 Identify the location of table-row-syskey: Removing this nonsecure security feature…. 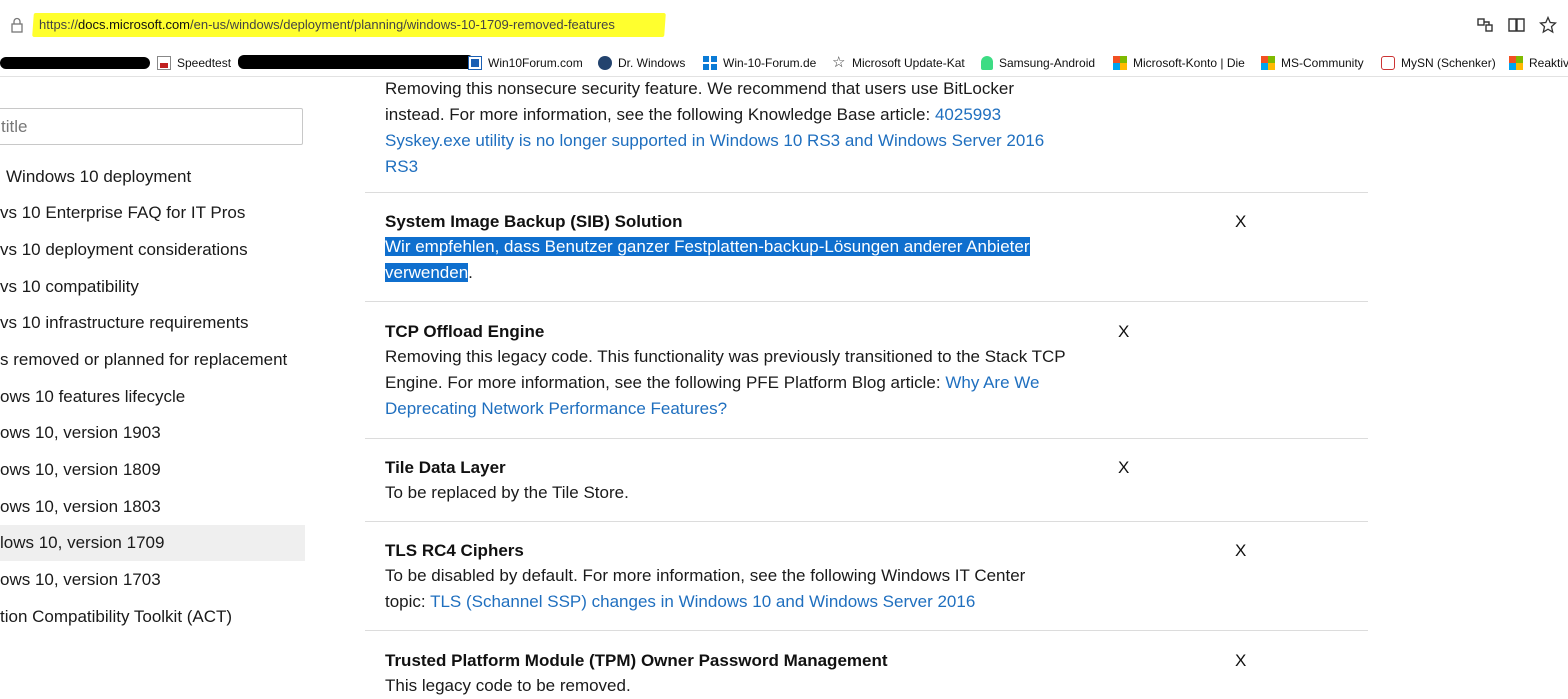
(866, 130).